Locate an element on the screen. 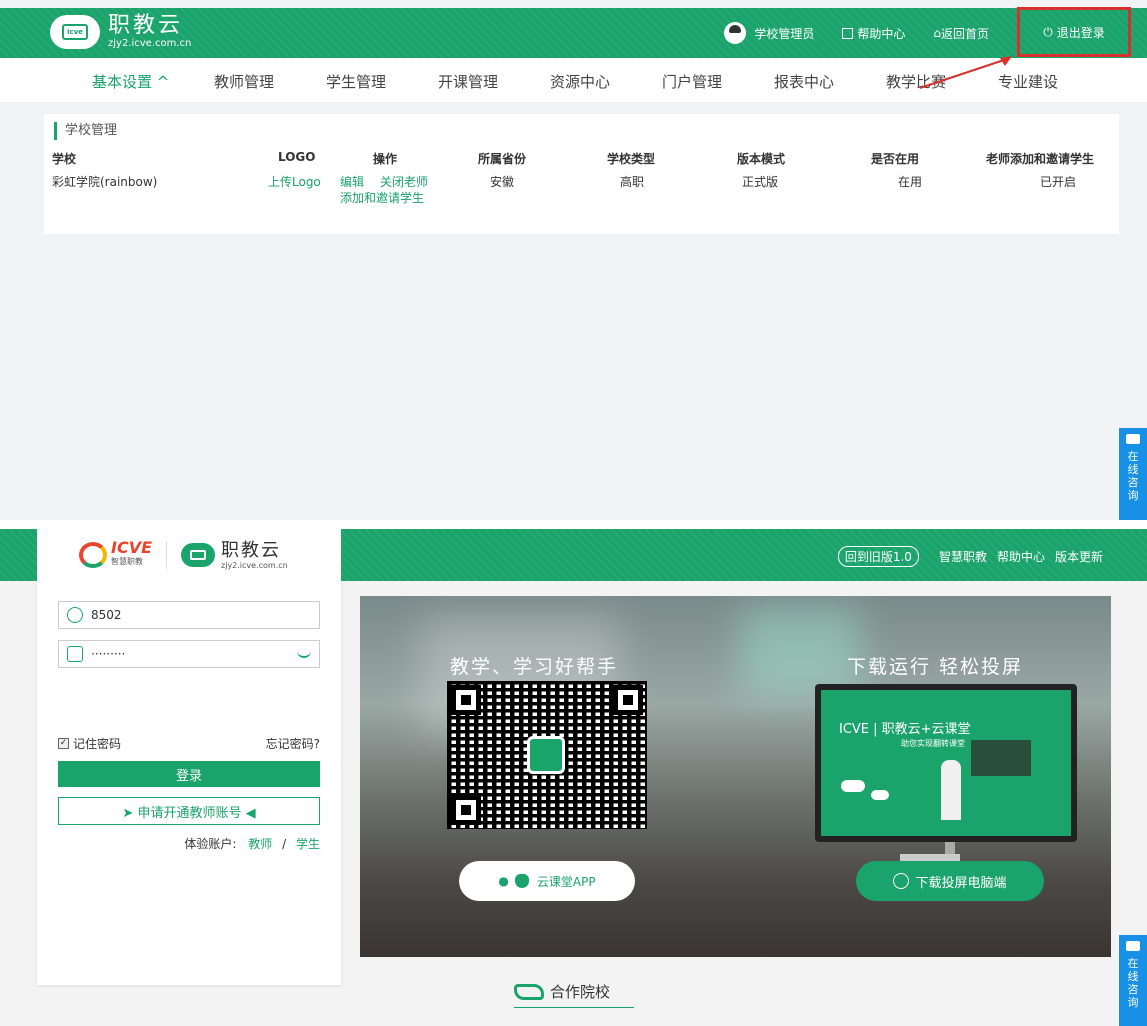 The height and width of the screenshot is (1026, 1147). col-in-use: 是否在用 is located at coordinates (895, 159).